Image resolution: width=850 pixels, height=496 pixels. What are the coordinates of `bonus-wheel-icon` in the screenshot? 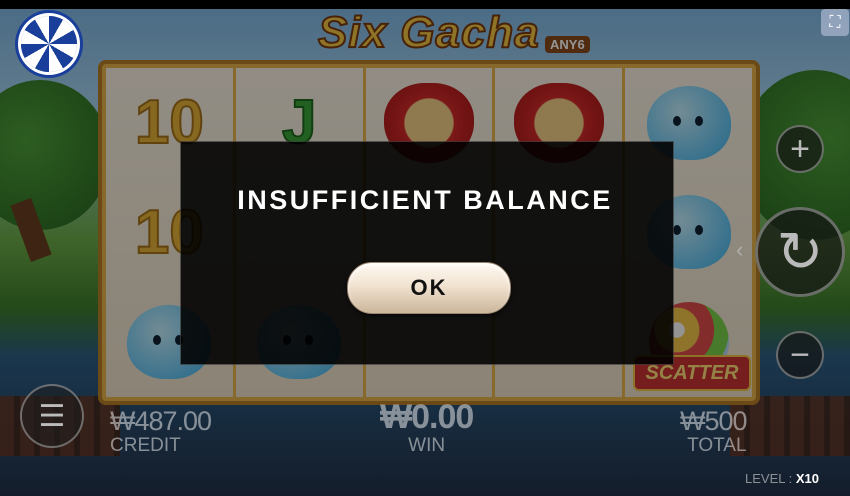 It's located at (49, 44).